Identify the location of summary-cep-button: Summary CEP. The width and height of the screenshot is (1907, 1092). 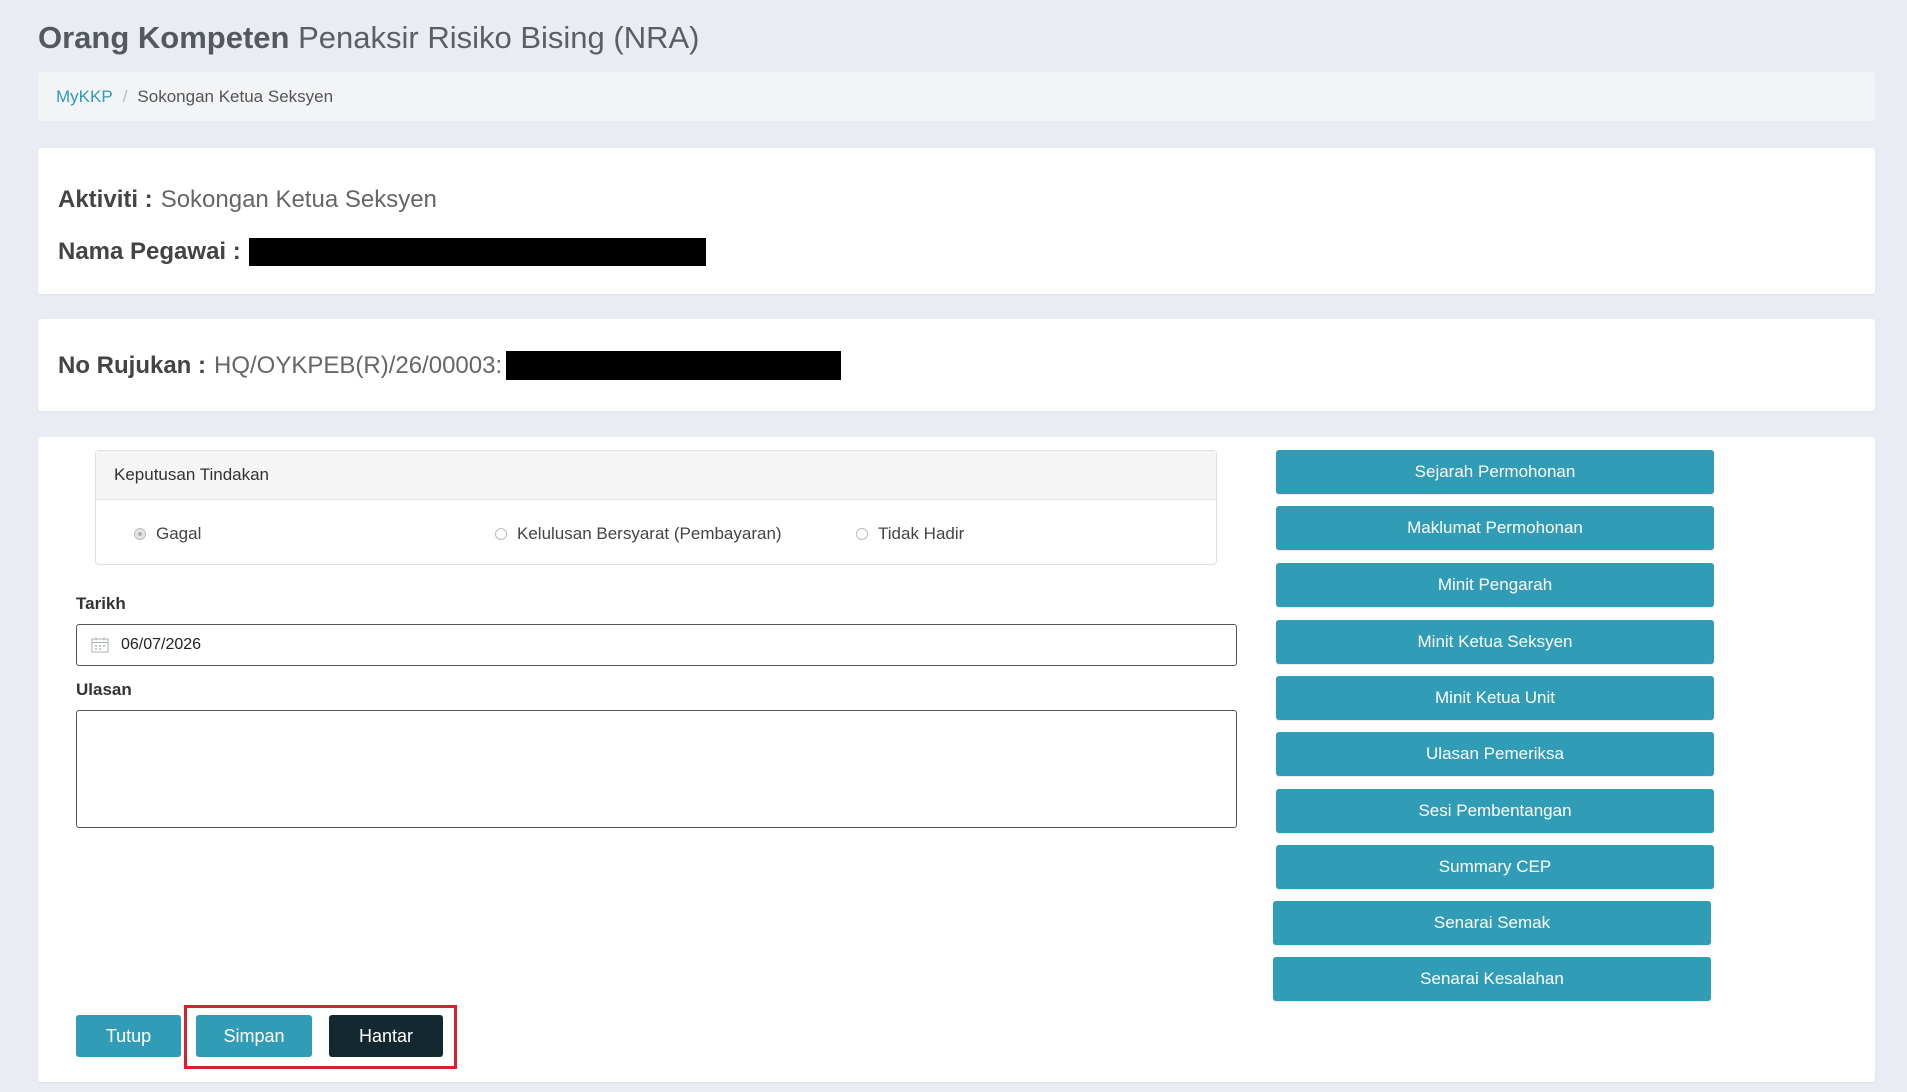
(1495, 867).